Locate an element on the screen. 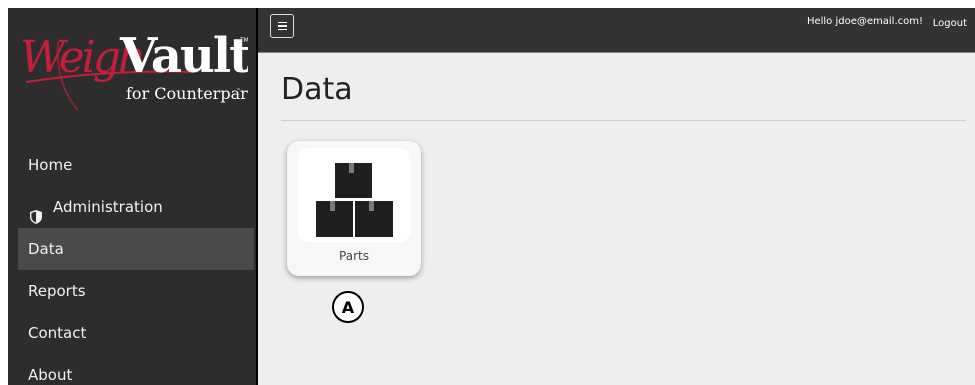  sidebar-item-about: About is located at coordinates (136, 369).